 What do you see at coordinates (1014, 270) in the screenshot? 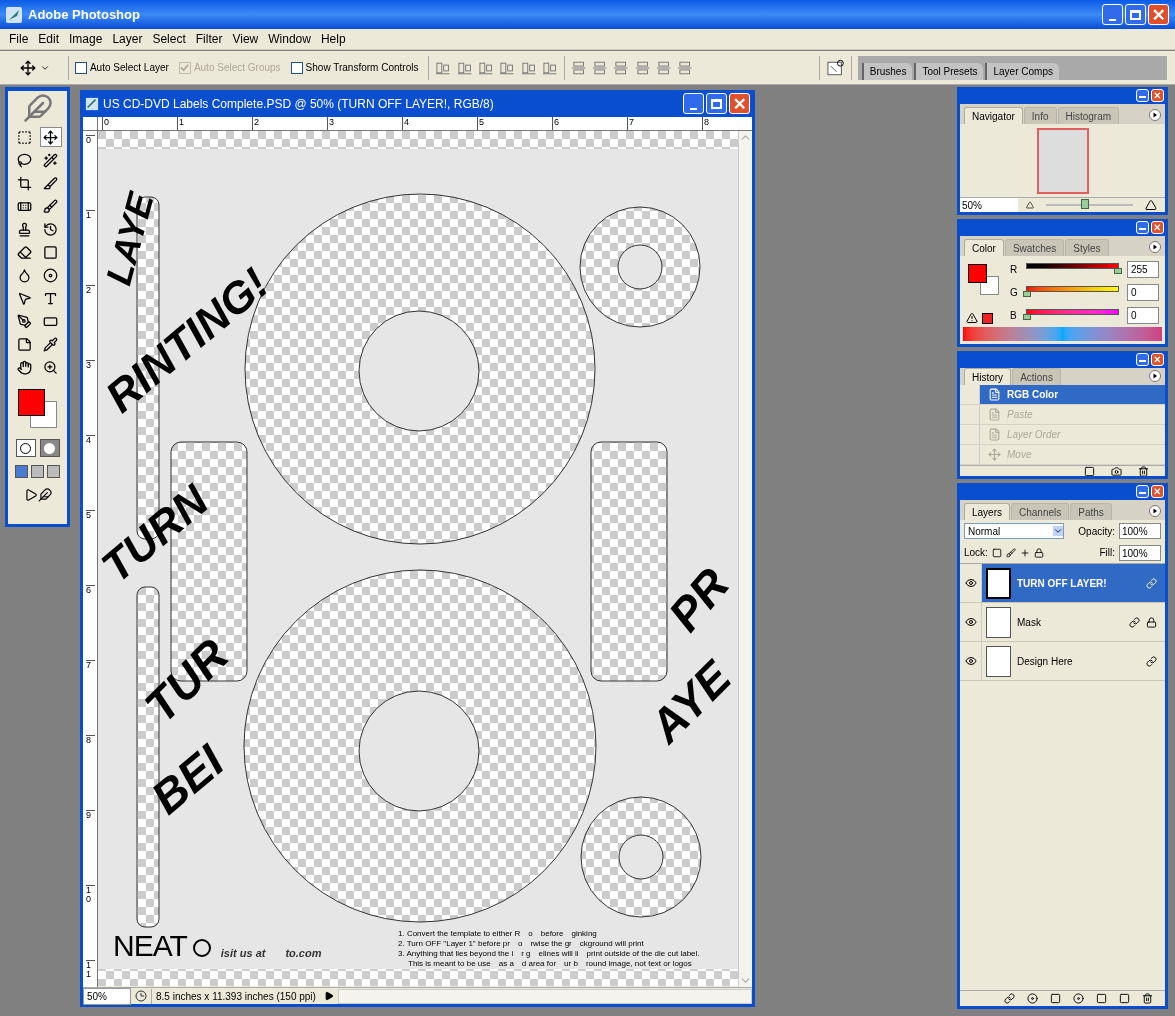
I see `channel-label: R` at bounding box center [1014, 270].